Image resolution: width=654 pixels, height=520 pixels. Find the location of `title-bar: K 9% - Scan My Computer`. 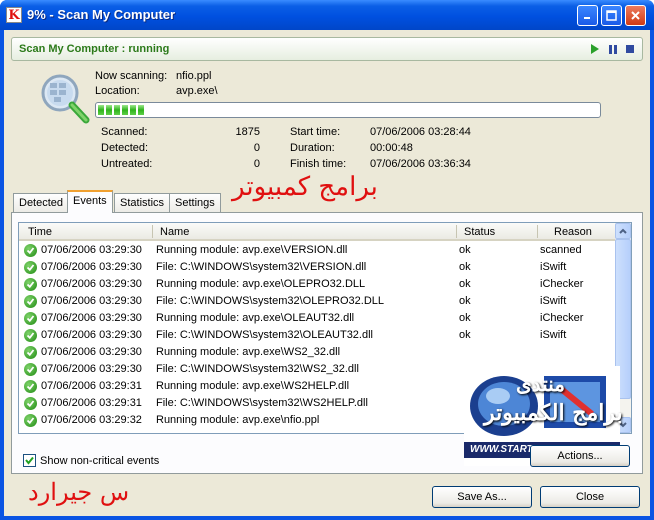

title-bar: K 9% - Scan My Computer is located at coordinates (327, 15).